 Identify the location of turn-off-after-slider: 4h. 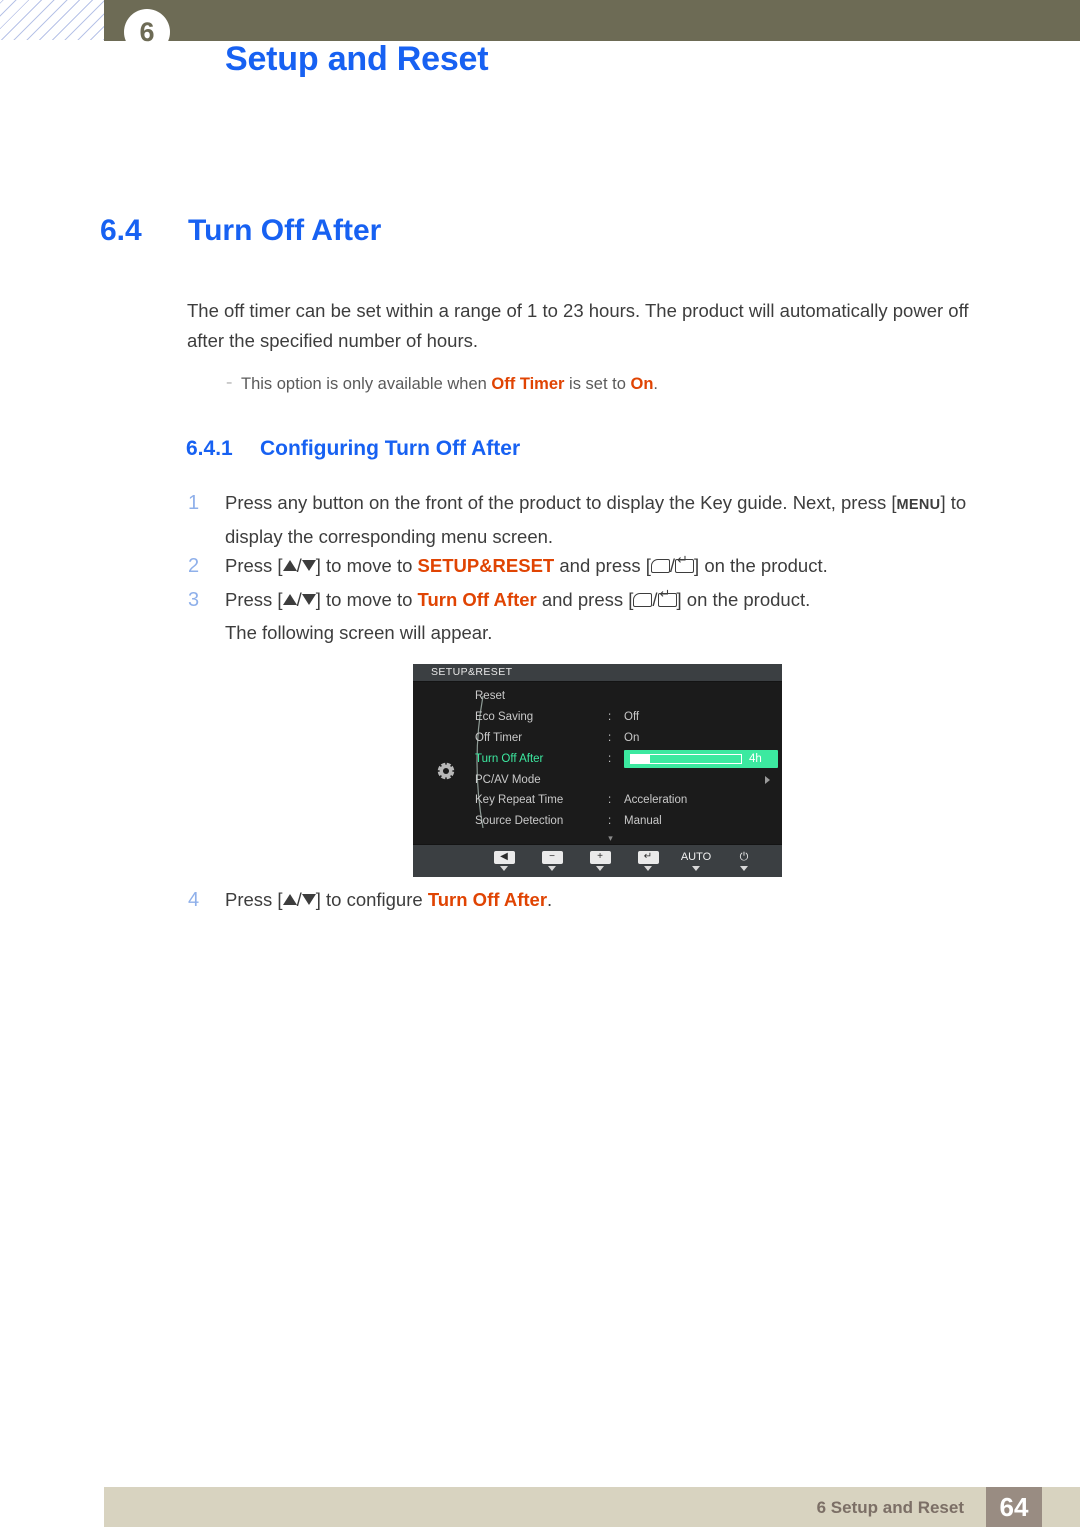
(701, 758).